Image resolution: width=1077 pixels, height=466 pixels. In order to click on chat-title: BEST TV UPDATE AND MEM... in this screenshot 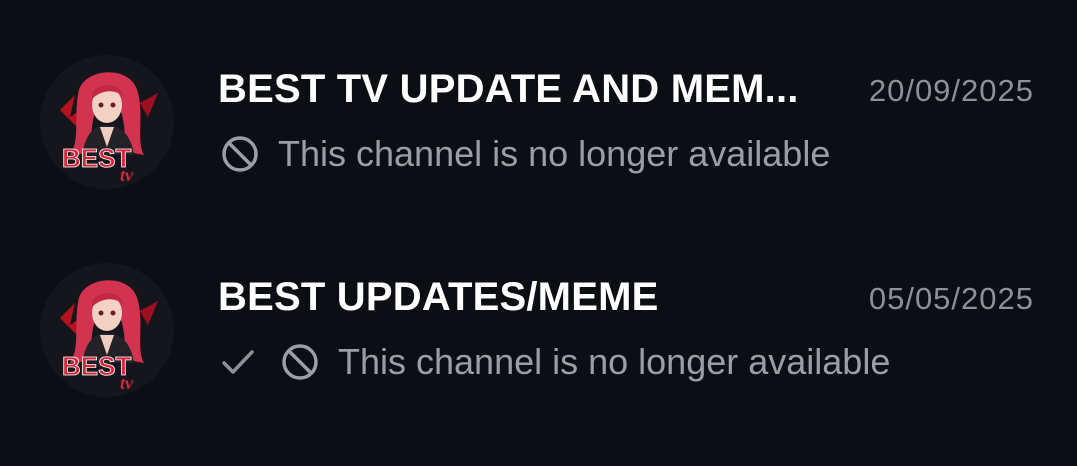, I will do `click(508, 89)`.